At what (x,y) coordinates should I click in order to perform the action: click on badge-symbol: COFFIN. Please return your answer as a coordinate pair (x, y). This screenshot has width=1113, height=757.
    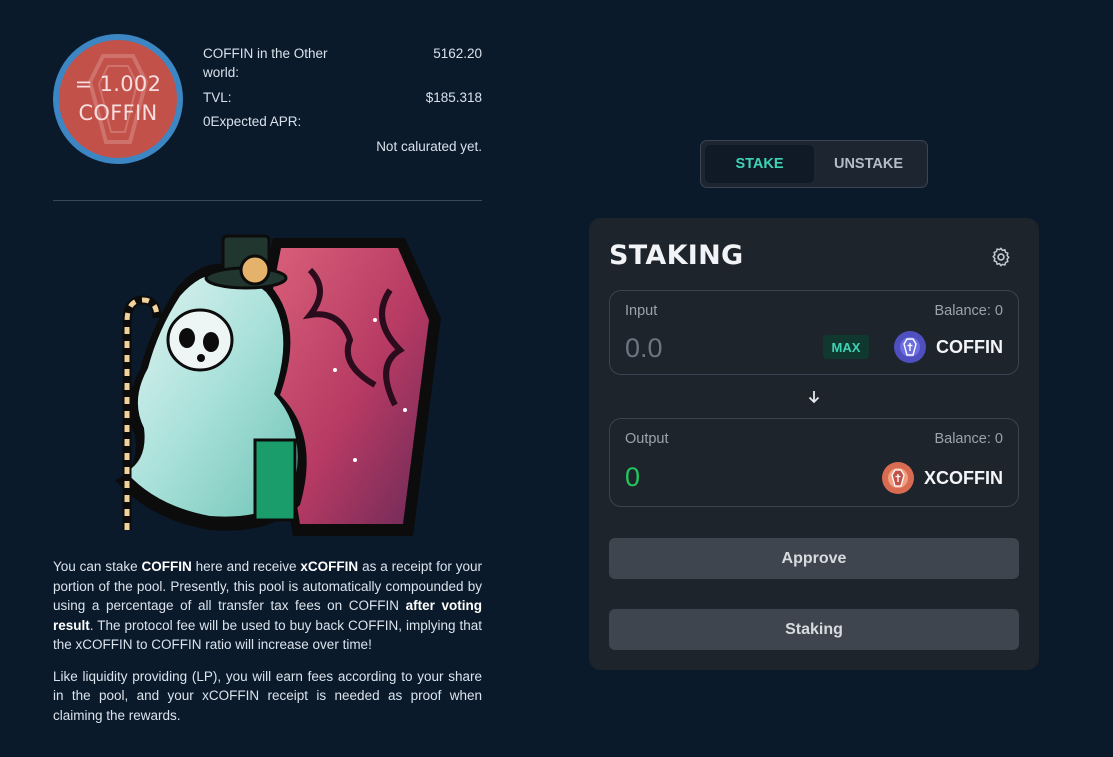
    Looking at the image, I should click on (118, 113).